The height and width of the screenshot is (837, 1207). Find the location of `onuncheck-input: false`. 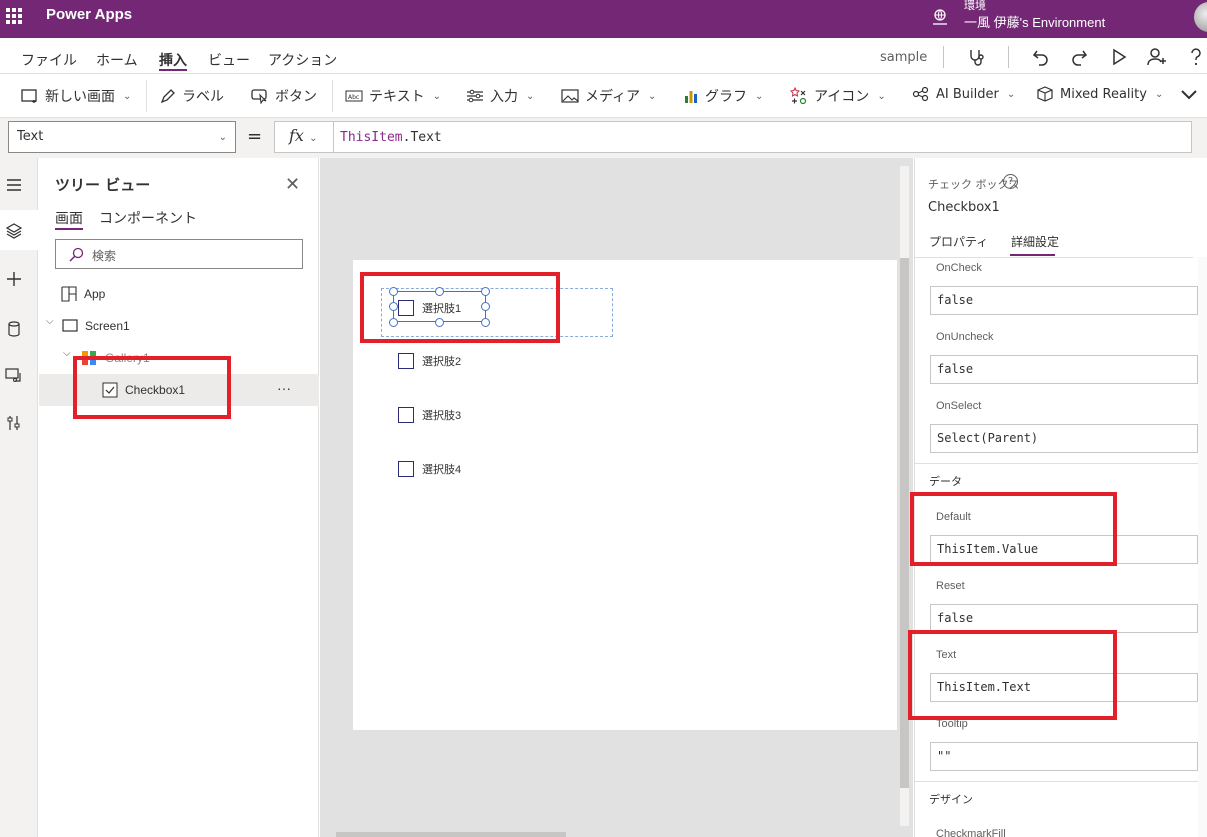

onuncheck-input: false is located at coordinates (1064, 369).